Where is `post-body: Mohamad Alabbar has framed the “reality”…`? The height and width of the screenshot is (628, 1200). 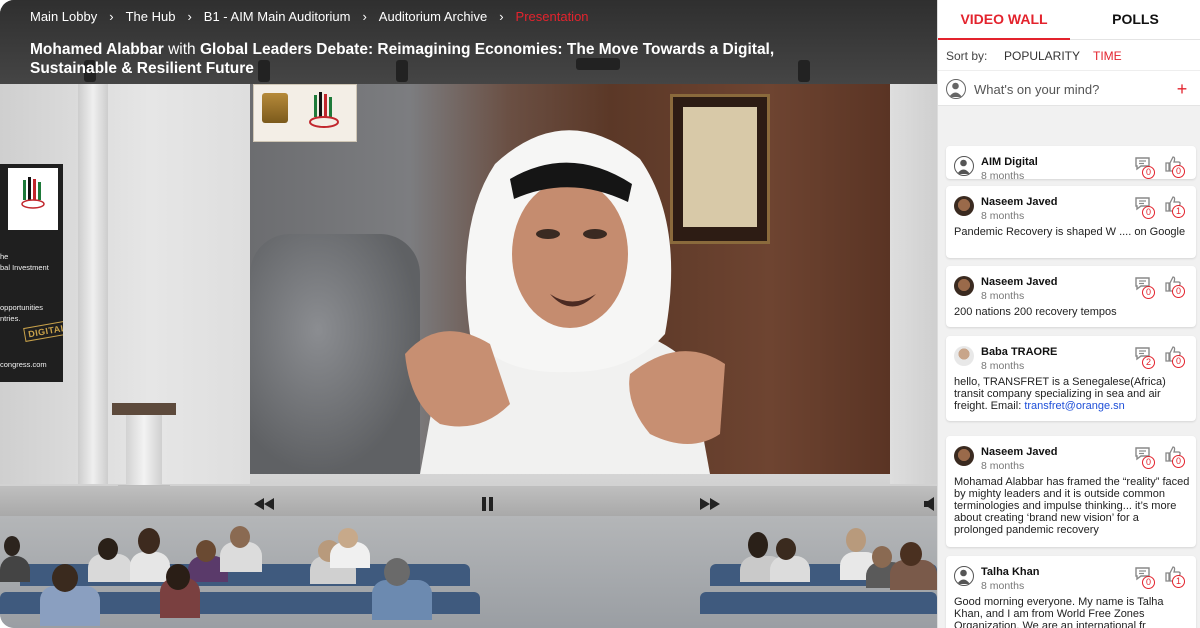
post-body: Mohamad Alabbar has framed the “reality”… is located at coordinates (1072, 506).